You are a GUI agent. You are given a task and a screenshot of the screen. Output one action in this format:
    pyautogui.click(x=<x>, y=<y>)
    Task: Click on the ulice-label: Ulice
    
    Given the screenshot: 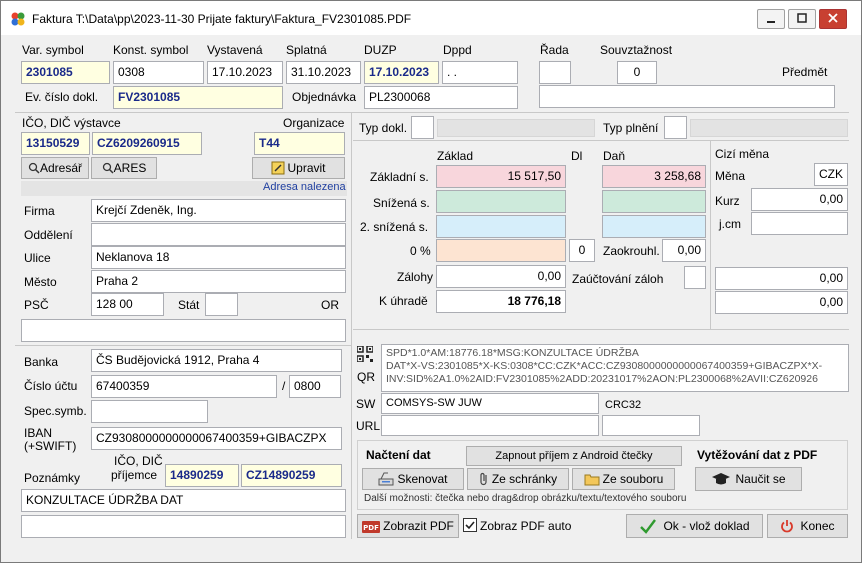 What is the action you would take?
    pyautogui.click(x=37, y=258)
    